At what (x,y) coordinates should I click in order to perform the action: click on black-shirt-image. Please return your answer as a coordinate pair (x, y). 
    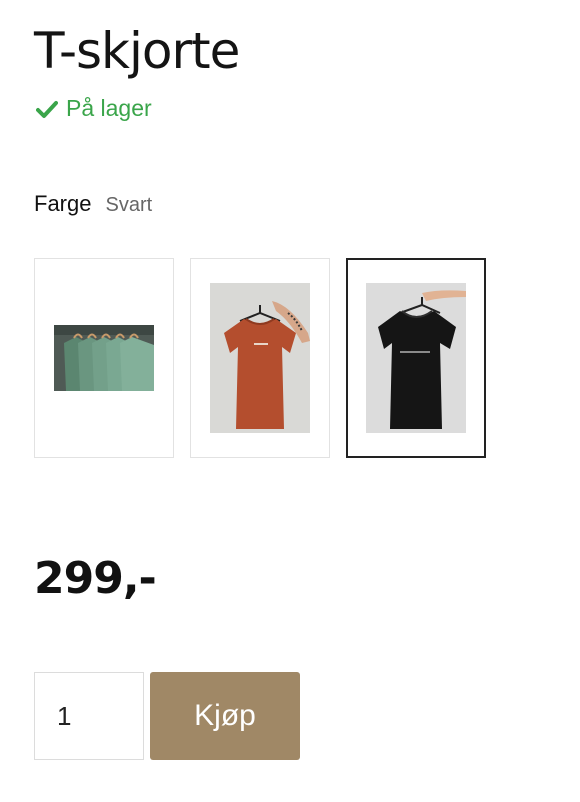
    Looking at the image, I should click on (416, 358).